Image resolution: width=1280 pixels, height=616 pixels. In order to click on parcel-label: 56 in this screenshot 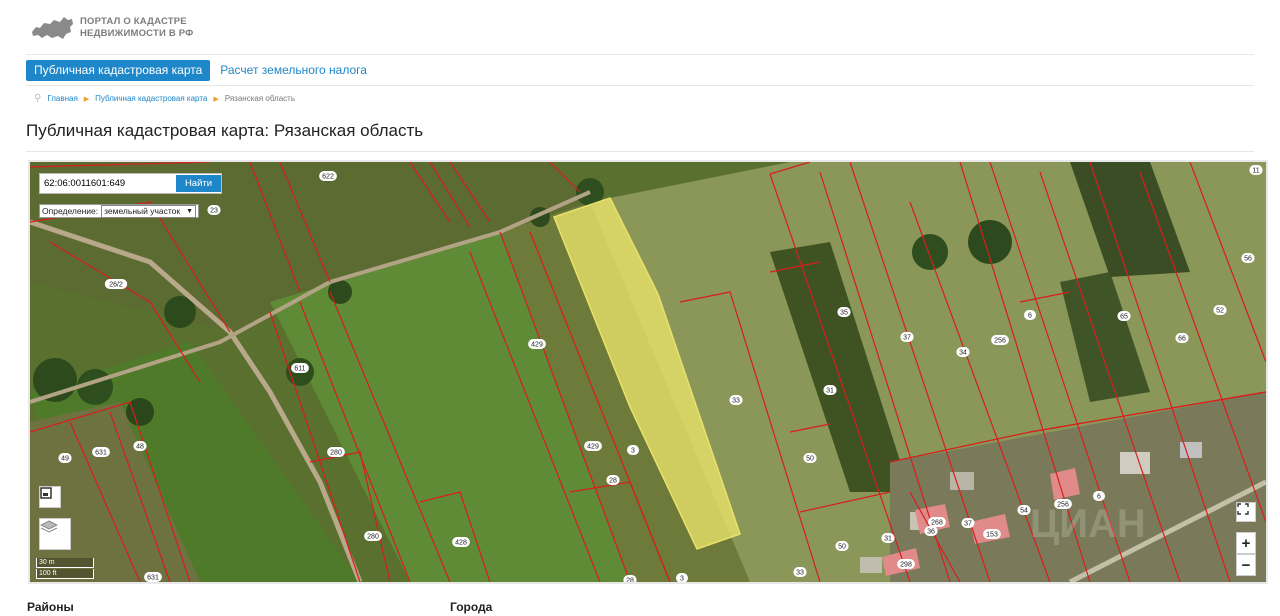, I will do `click(1248, 259)`.